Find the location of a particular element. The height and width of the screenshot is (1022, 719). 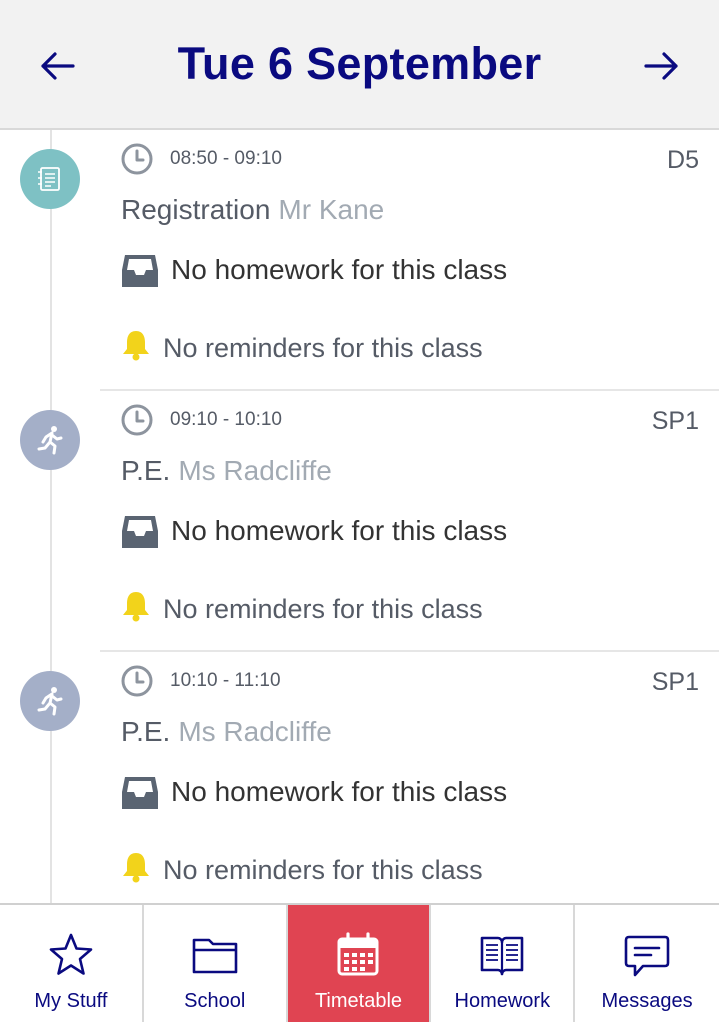

message-icon is located at coordinates (647, 956).